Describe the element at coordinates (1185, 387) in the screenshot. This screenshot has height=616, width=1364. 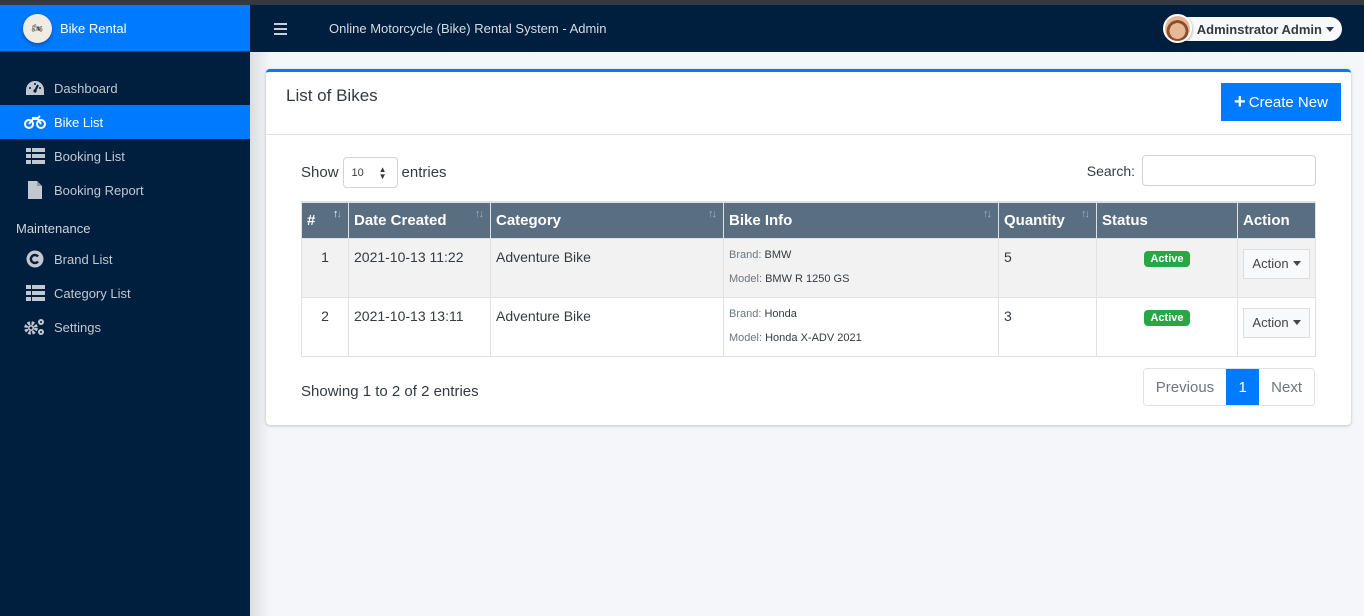
I see `previous-page-button: Previous` at that location.